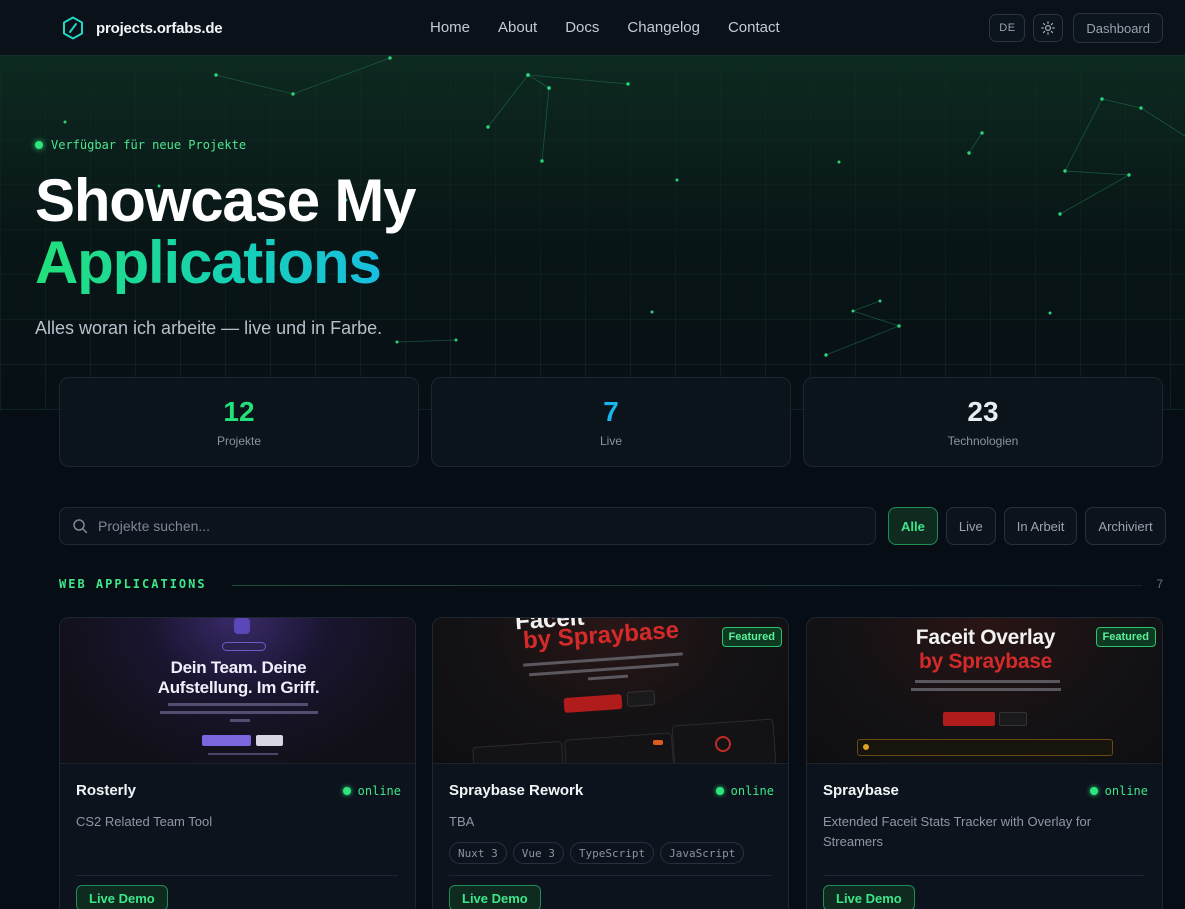 This screenshot has width=1185, height=909. I want to click on hexagon-logo-icon, so click(73, 28).